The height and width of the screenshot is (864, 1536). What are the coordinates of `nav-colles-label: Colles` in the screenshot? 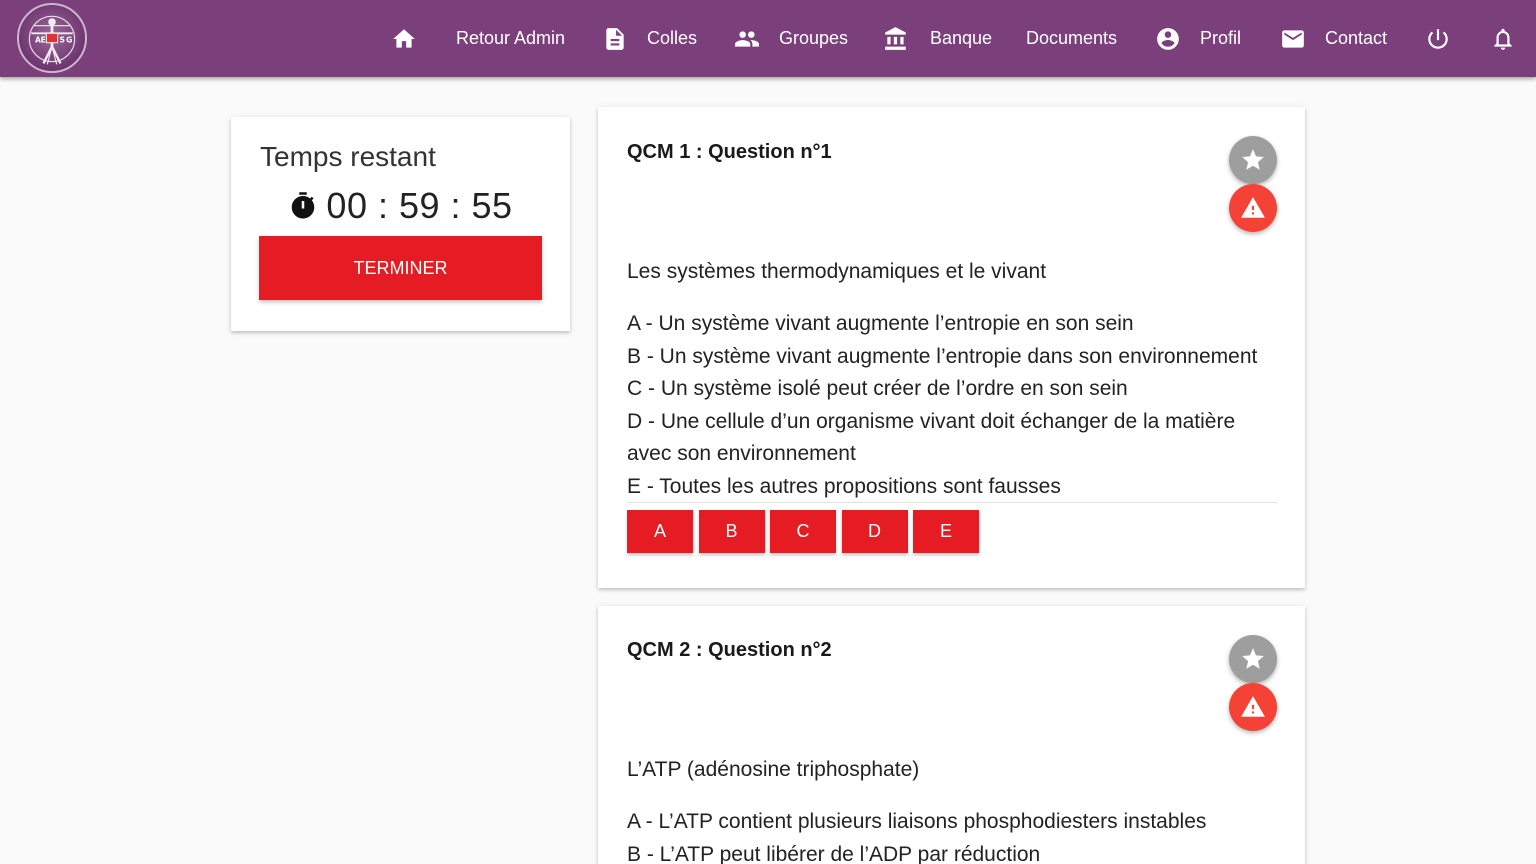 It's located at (672, 38).